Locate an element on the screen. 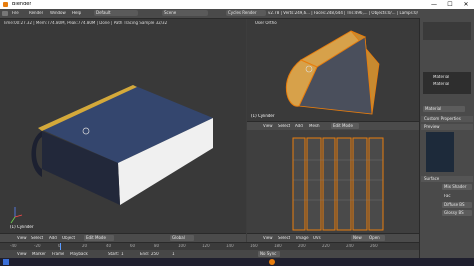 The height and width of the screenshot is (266, 474). material-name-field: Material is located at coordinates (444, 109).